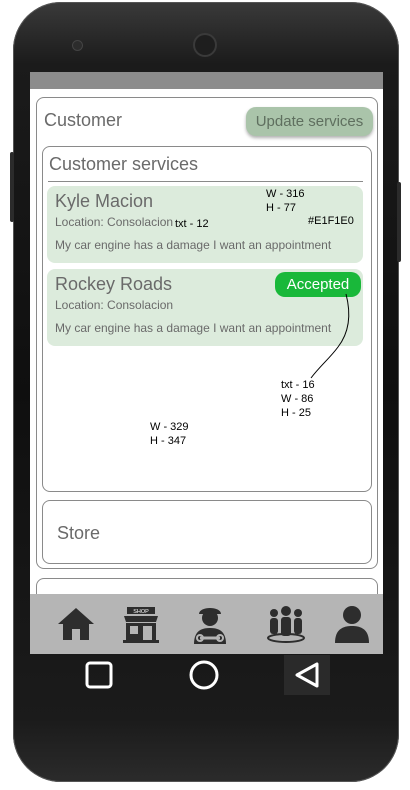 This screenshot has width=410, height=790. I want to click on store-label: Store, so click(79, 533).